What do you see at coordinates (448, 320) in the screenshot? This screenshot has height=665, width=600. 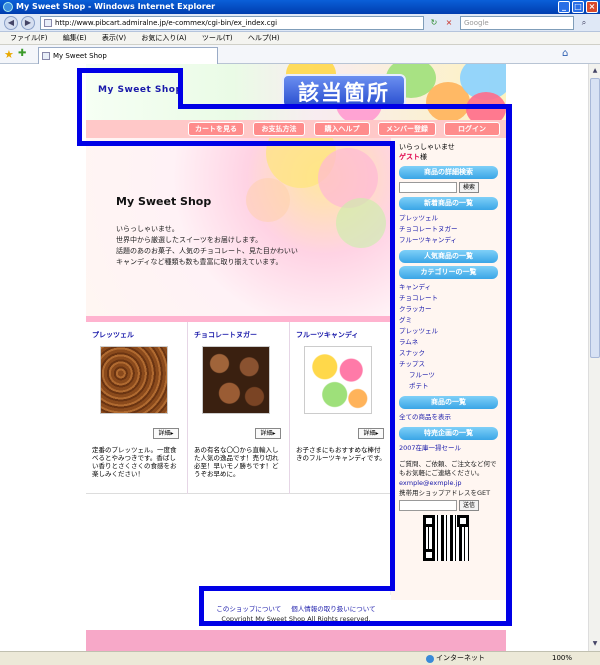 I see `category-link: グミ` at bounding box center [448, 320].